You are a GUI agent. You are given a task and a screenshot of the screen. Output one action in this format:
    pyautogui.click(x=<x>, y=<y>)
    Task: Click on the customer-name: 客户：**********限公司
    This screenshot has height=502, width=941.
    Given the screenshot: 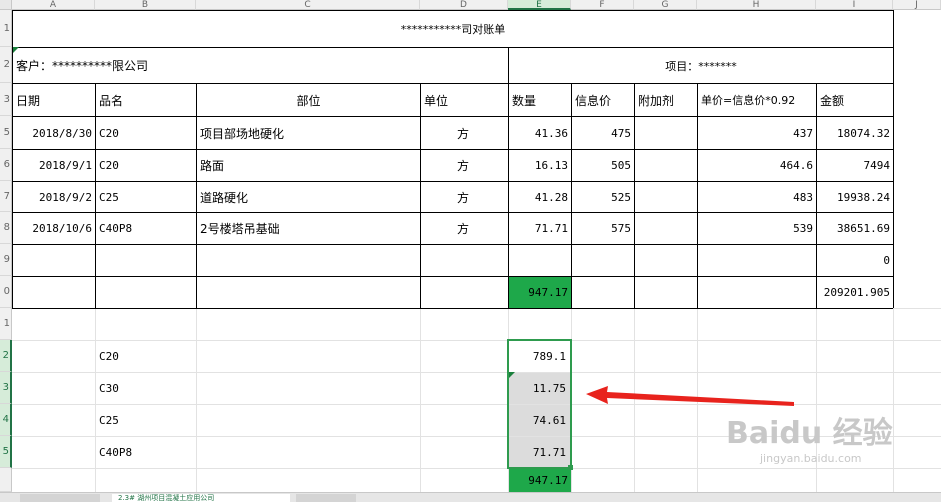 What is the action you would take?
    pyautogui.click(x=260, y=65)
    